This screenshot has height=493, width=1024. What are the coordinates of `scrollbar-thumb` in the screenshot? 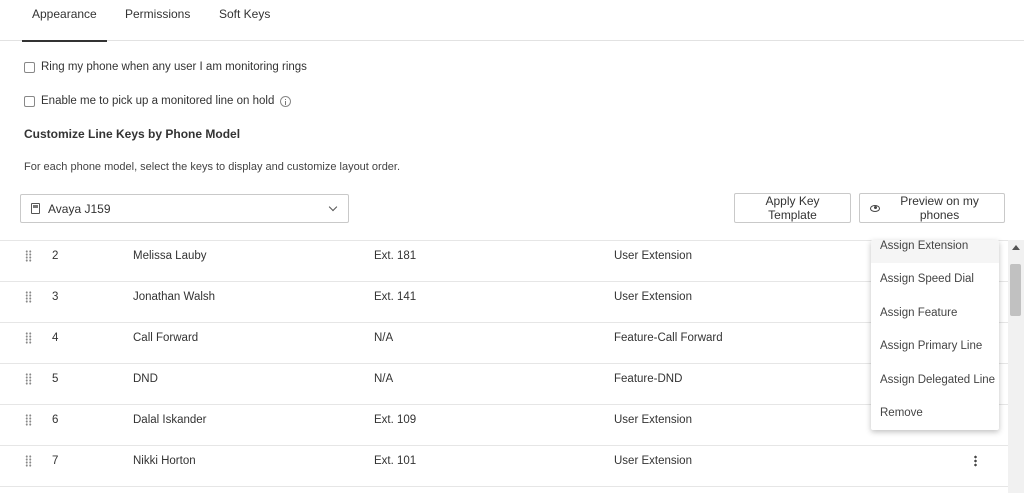 It's located at (1015, 290).